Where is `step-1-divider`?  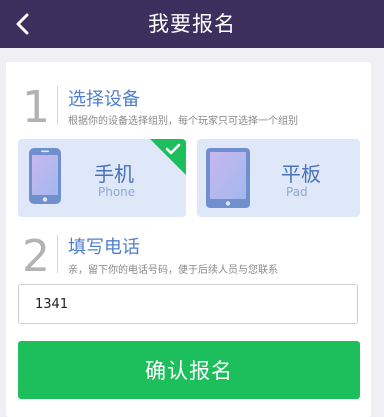
step-1-divider is located at coordinates (57, 105).